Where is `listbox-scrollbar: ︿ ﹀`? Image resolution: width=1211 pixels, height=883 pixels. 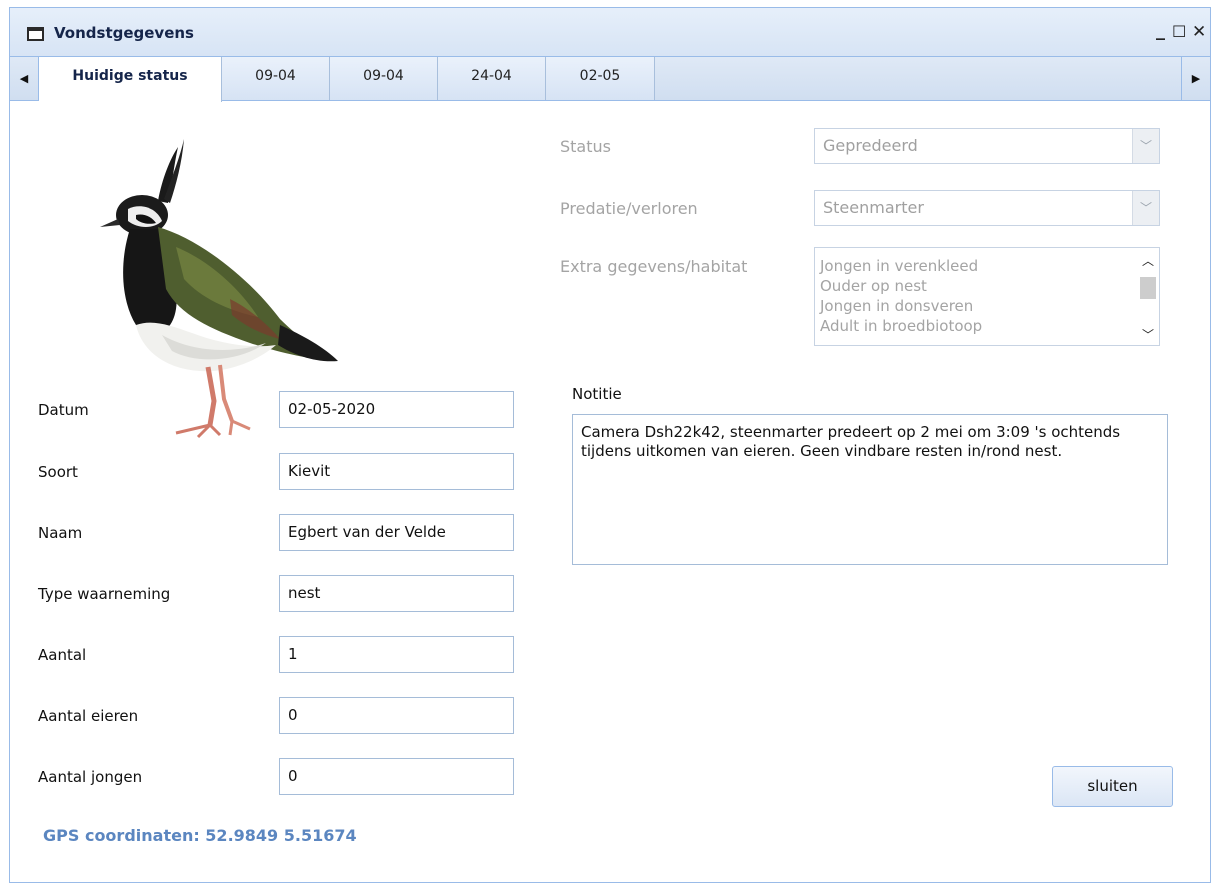 listbox-scrollbar: ︿ ﹀ is located at coordinates (1148, 296).